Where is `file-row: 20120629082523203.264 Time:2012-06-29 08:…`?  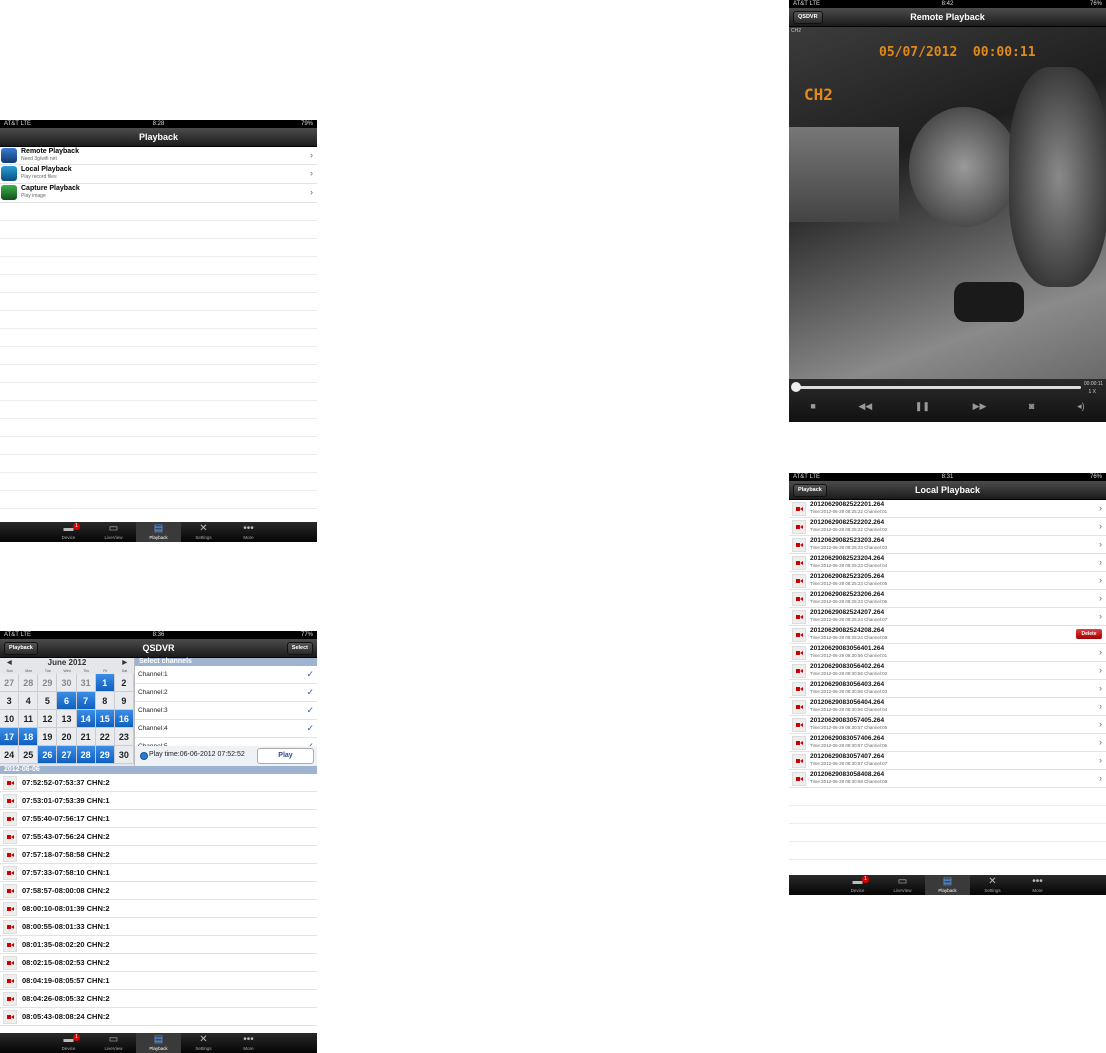 file-row: 20120629082523203.264 Time:2012-06-29 08:… is located at coordinates (947, 545).